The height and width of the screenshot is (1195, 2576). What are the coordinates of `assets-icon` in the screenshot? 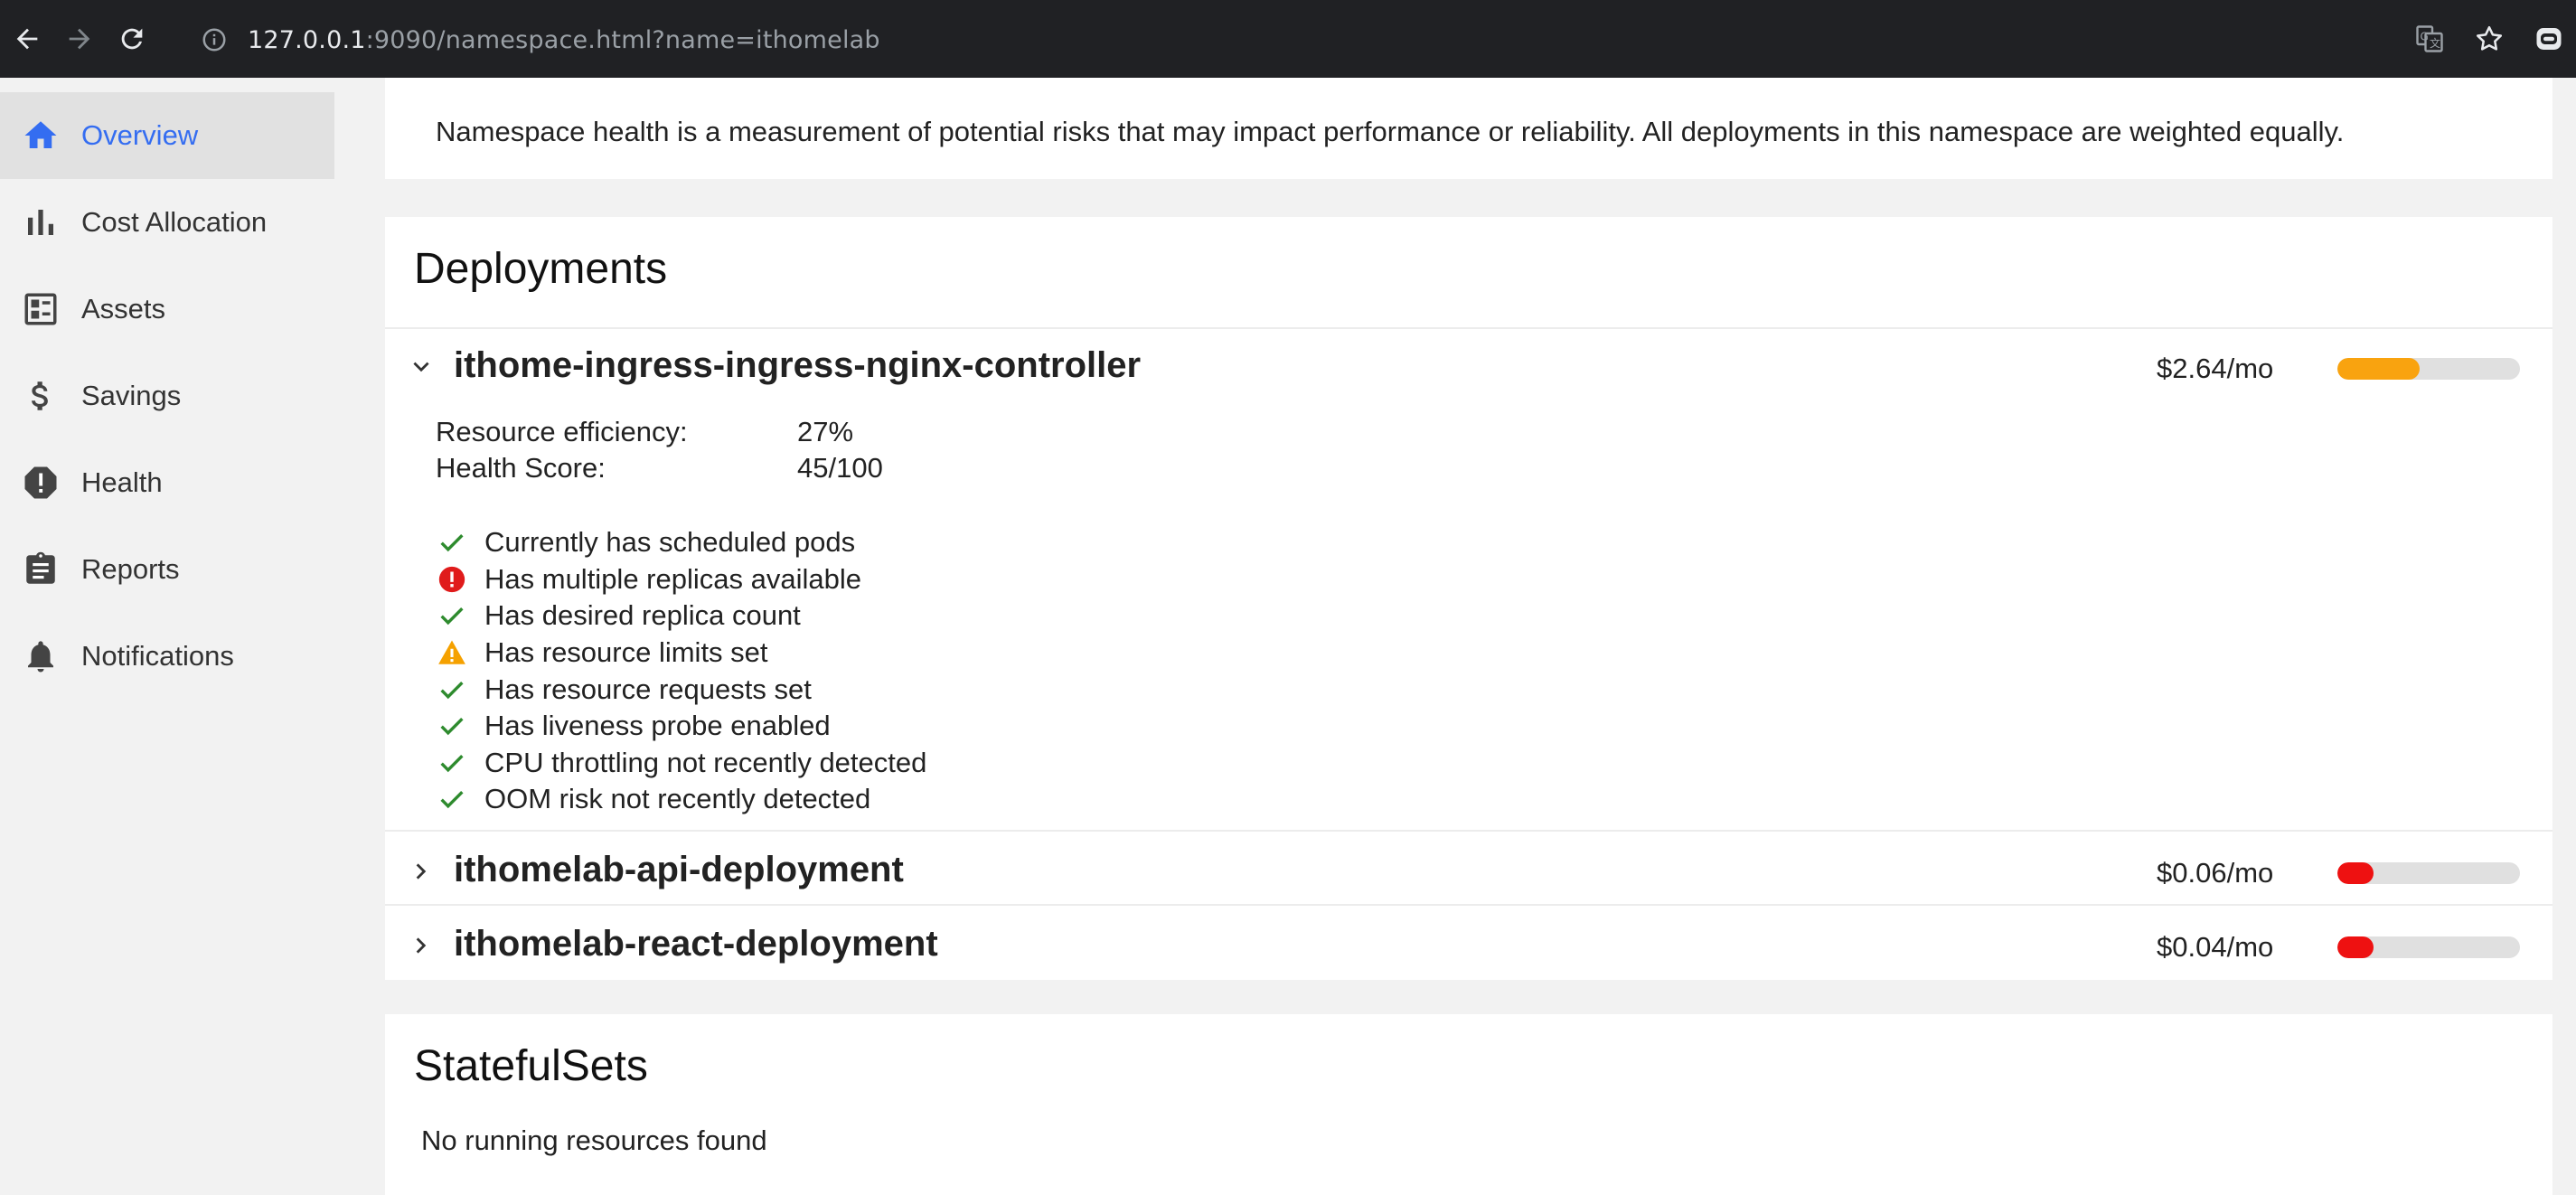 It's located at (40, 309).